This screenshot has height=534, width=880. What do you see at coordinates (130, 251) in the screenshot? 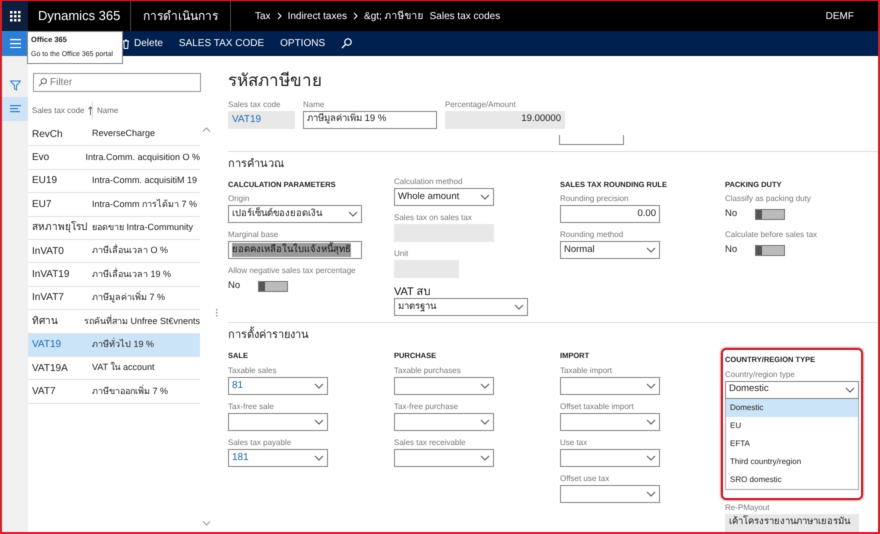
I see `name-cell-text: ภาษีเลื่อนเวลา O %` at bounding box center [130, 251].